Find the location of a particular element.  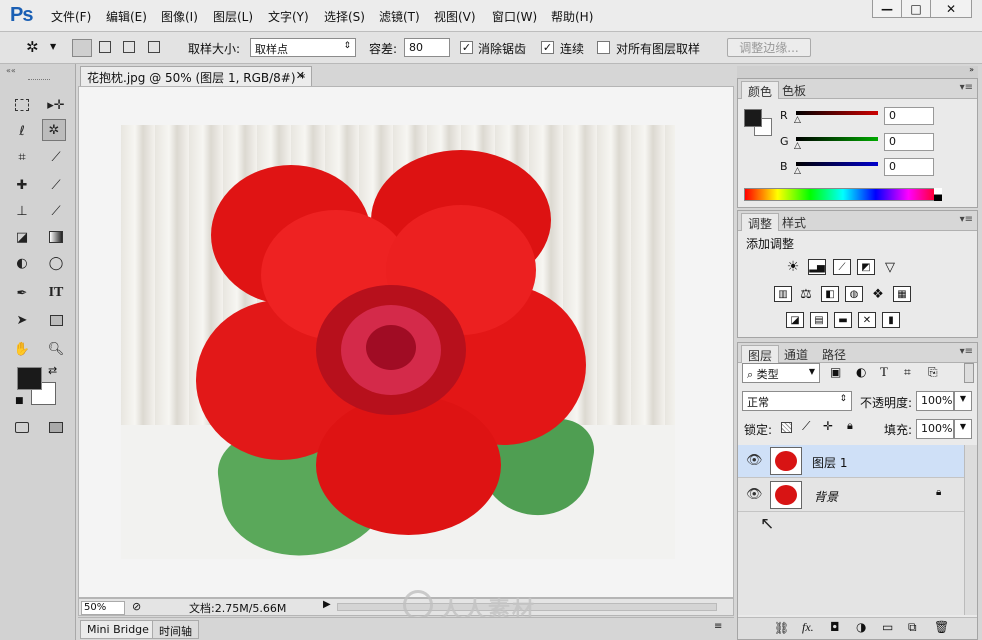

filter-type-icon: T is located at coordinates (884, 372).